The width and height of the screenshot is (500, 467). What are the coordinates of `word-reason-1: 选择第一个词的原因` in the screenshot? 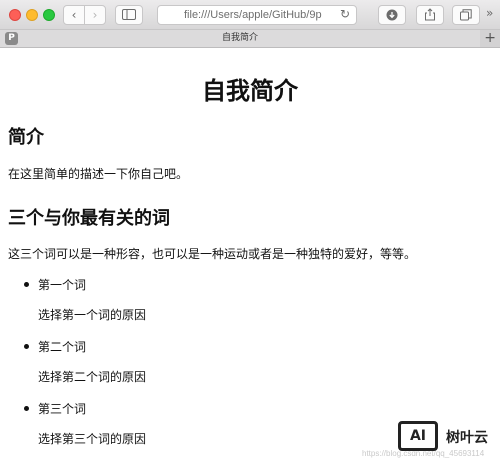 It's located at (92, 315).